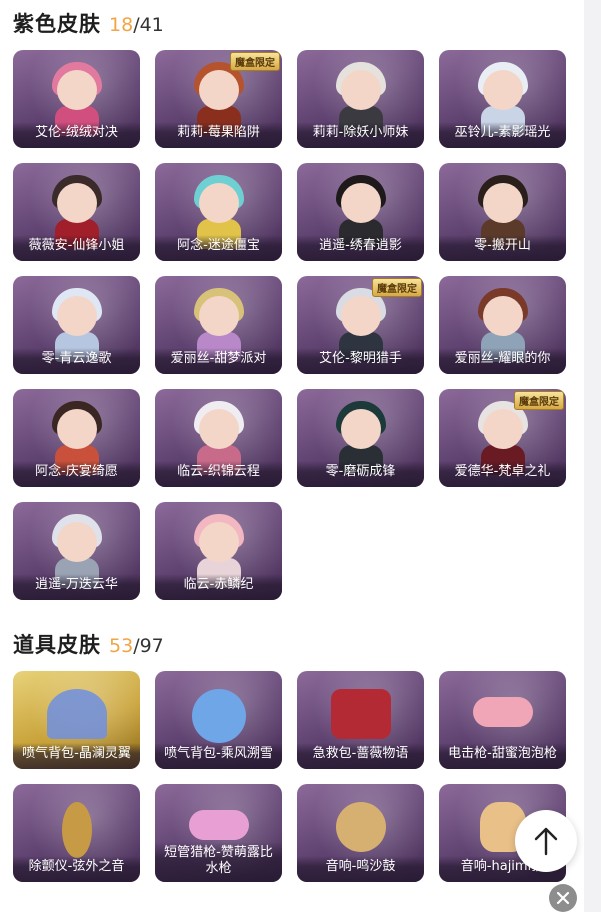 This screenshot has height=912, width=601. I want to click on back-to-top-button, so click(546, 841).